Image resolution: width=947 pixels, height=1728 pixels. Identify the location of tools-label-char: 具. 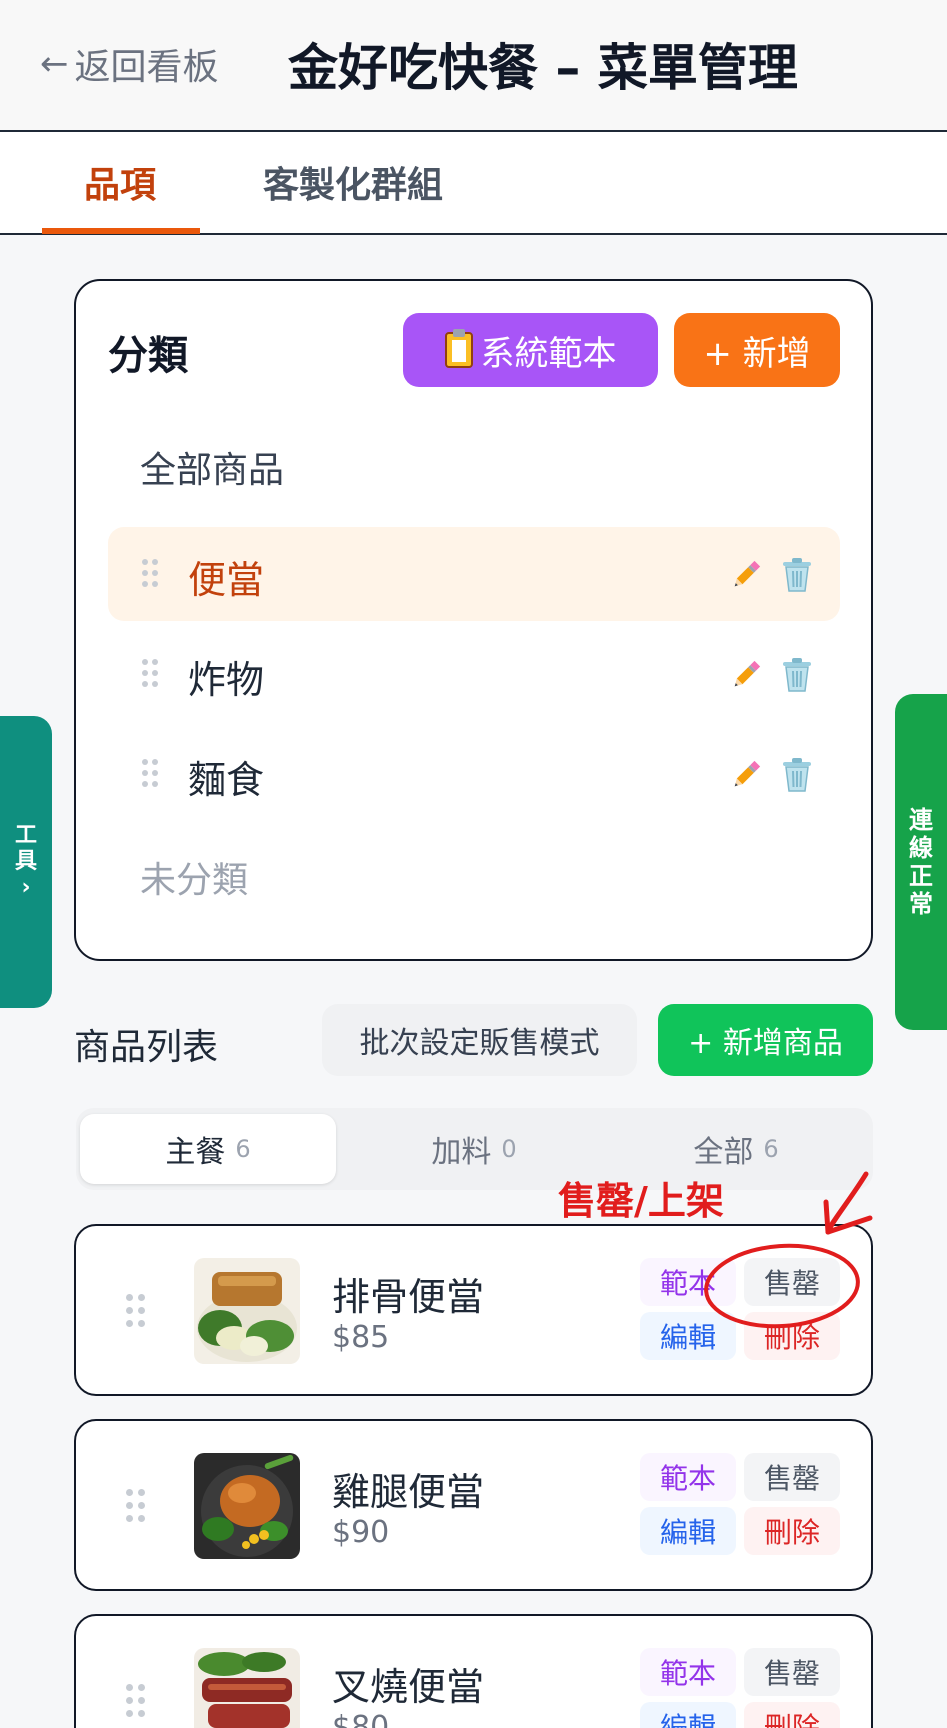
(25, 861).